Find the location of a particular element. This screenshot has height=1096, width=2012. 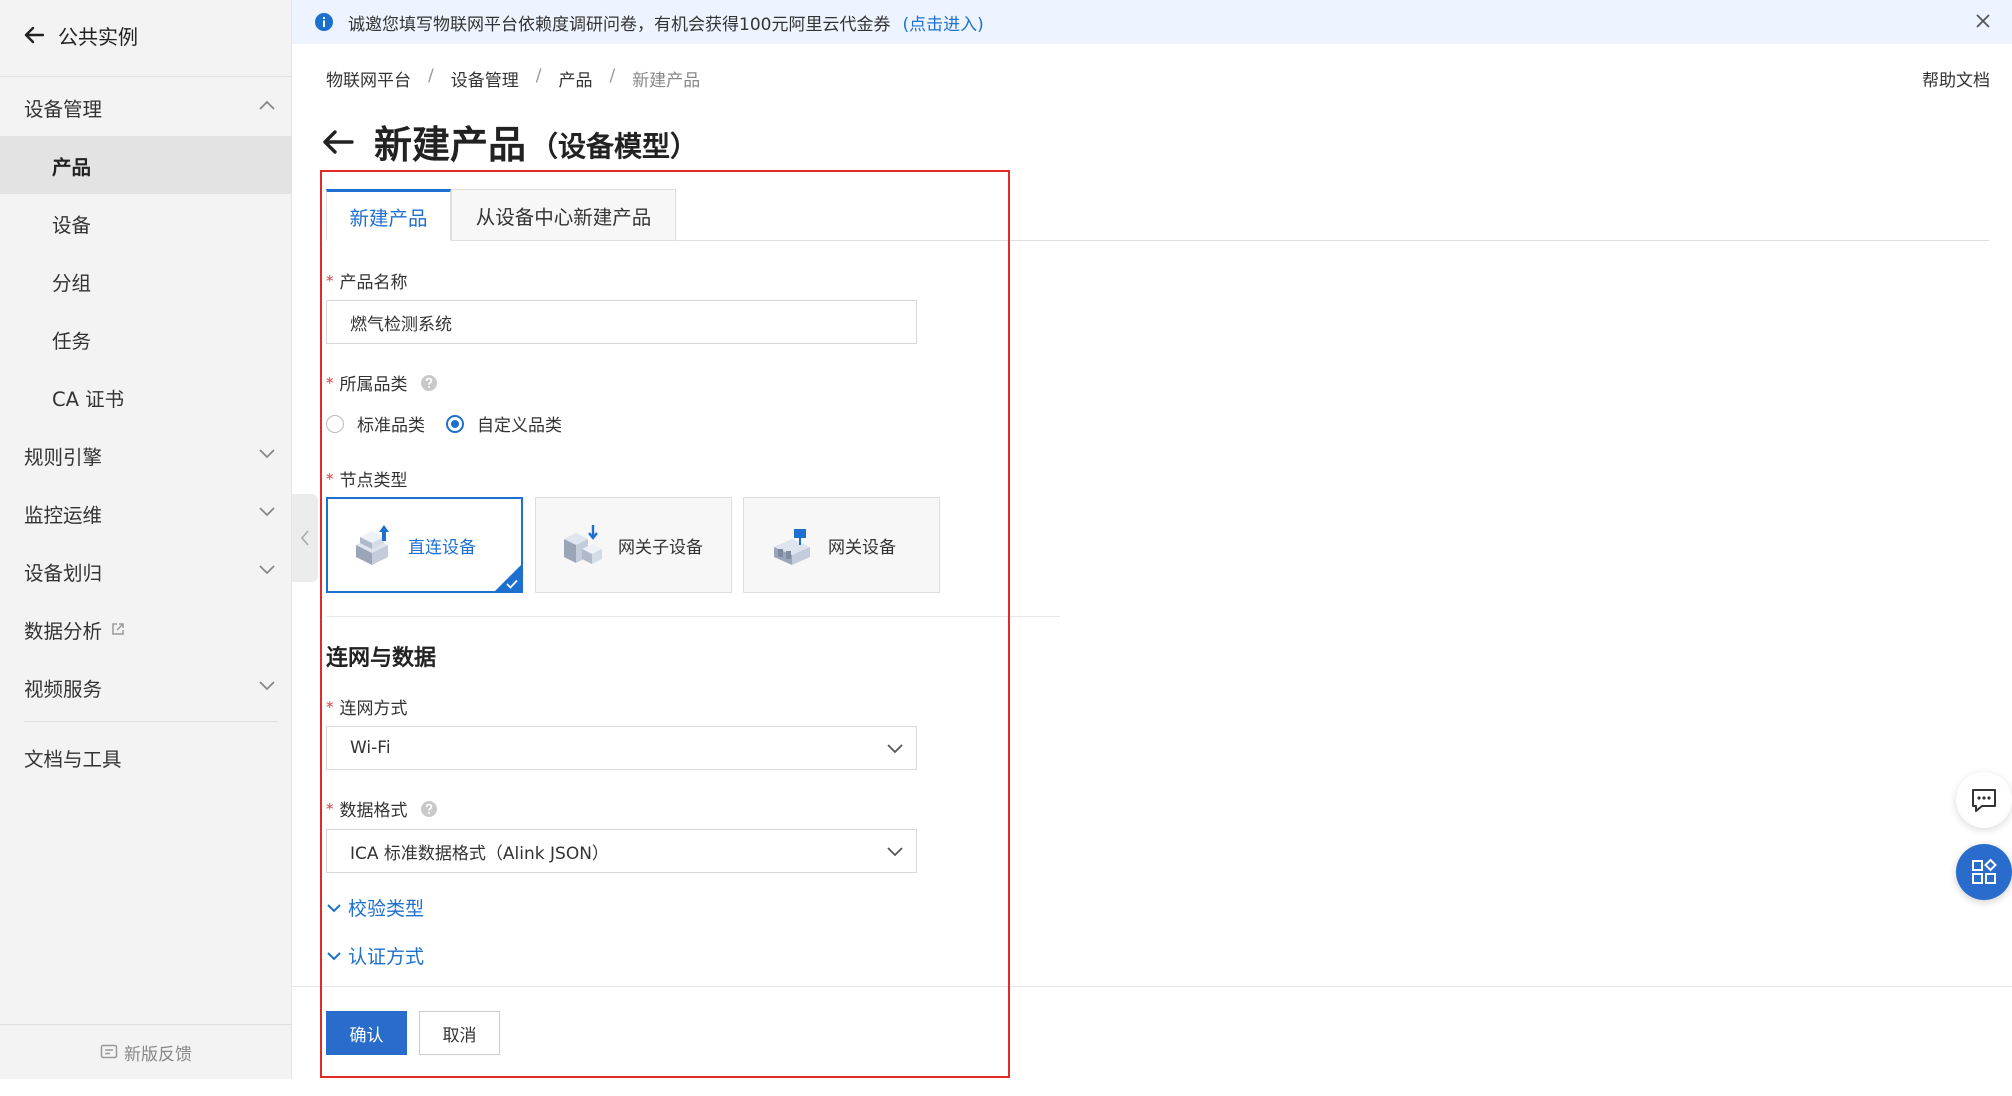

radio-label: 自定义品类 is located at coordinates (519, 426).